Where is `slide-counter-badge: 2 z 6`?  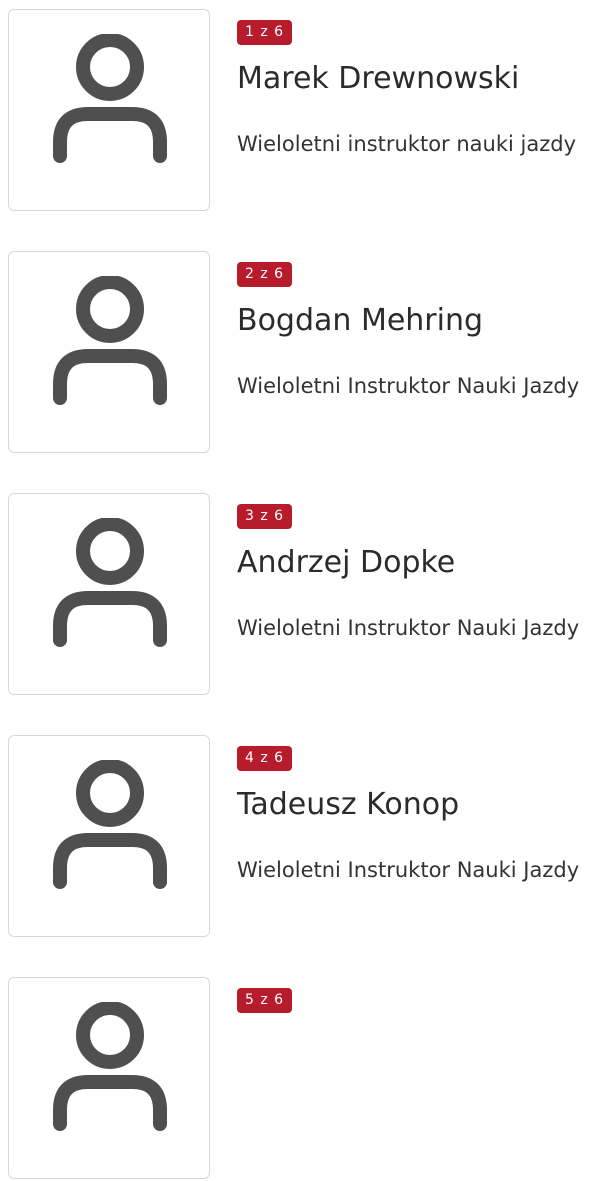 slide-counter-badge: 2 z 6 is located at coordinates (265, 274).